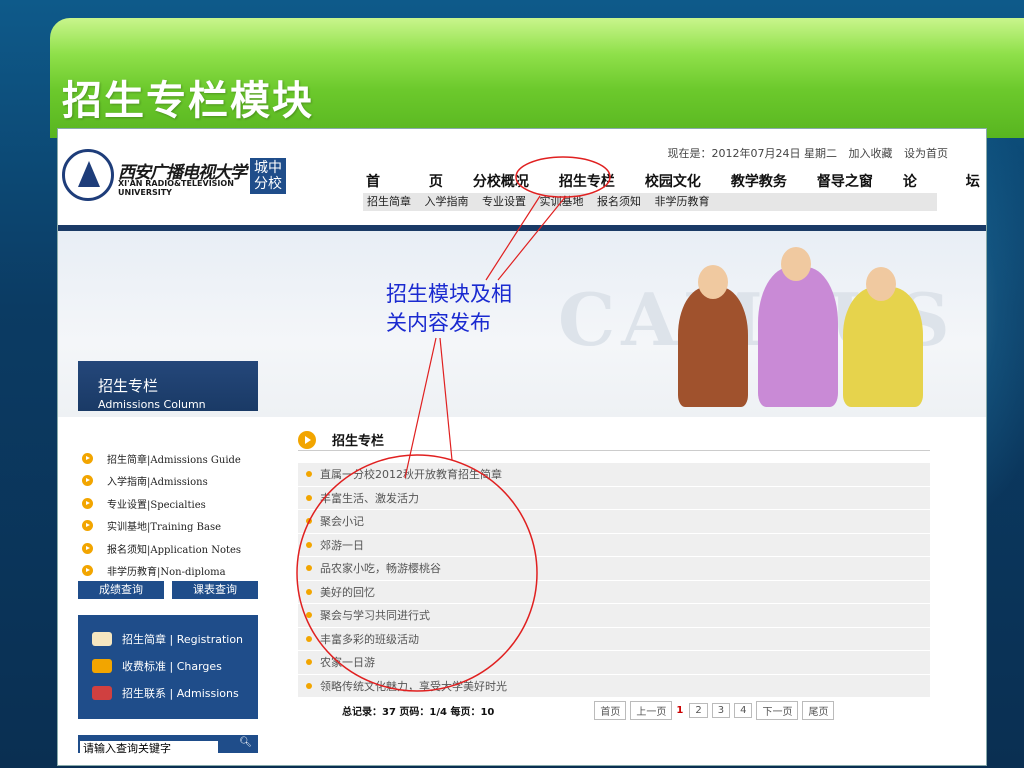  What do you see at coordinates (650, 202) in the screenshot?
I see `sub-nav: 招生简章 入学指南 专业设置 实训基地 报名须知 非学历教育` at bounding box center [650, 202].